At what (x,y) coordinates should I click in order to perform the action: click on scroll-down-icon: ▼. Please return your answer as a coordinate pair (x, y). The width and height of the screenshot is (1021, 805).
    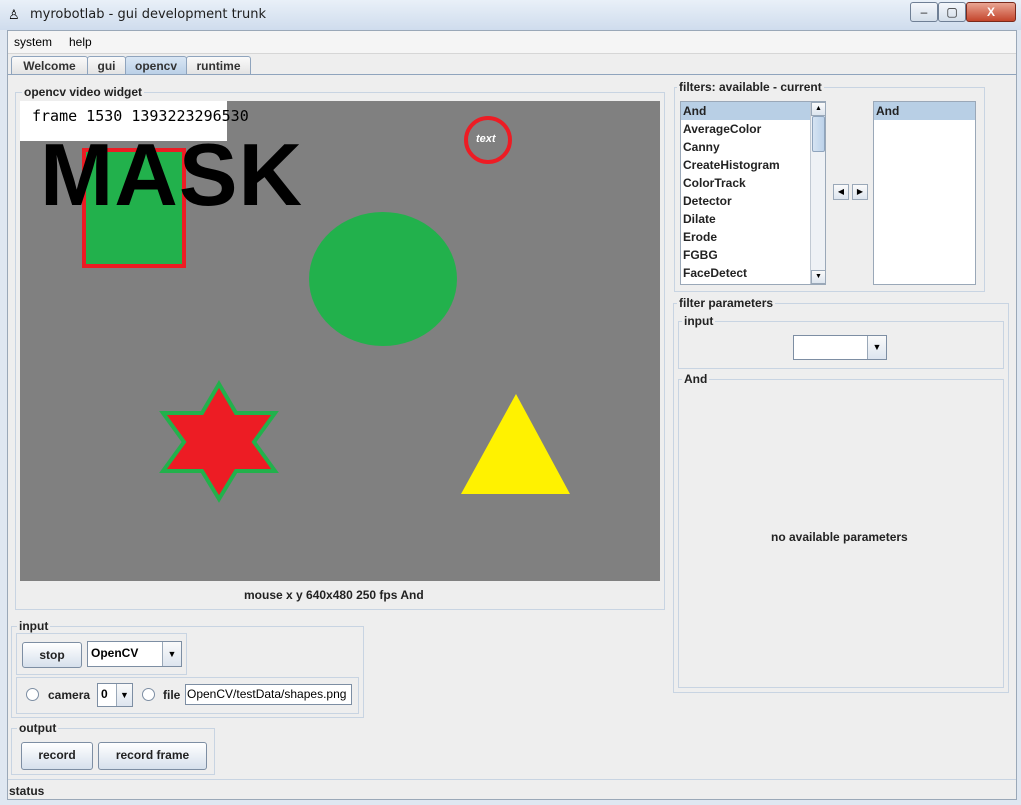
    Looking at the image, I should click on (818, 277).